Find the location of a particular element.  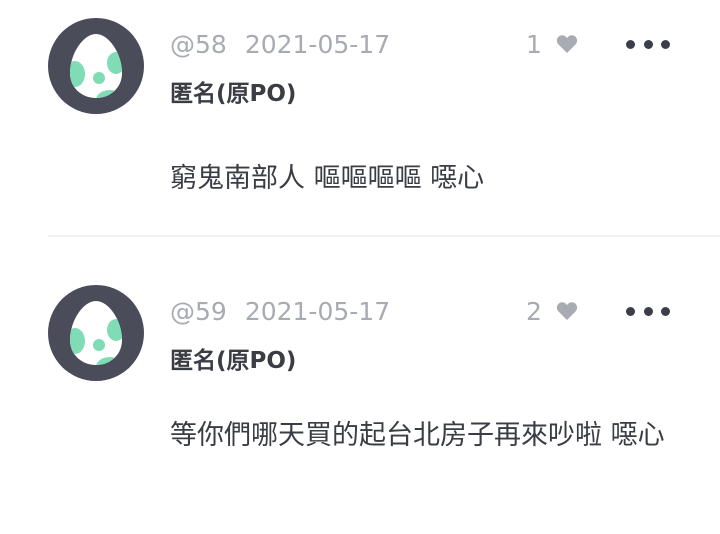

comment-content: 窮鬼南部人 嘔嘔嘔嘔 噁心 is located at coordinates (327, 178).